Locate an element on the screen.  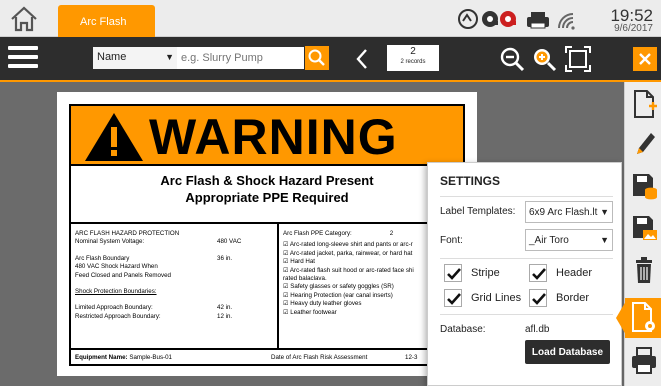
print-icon is located at coordinates (644, 360).